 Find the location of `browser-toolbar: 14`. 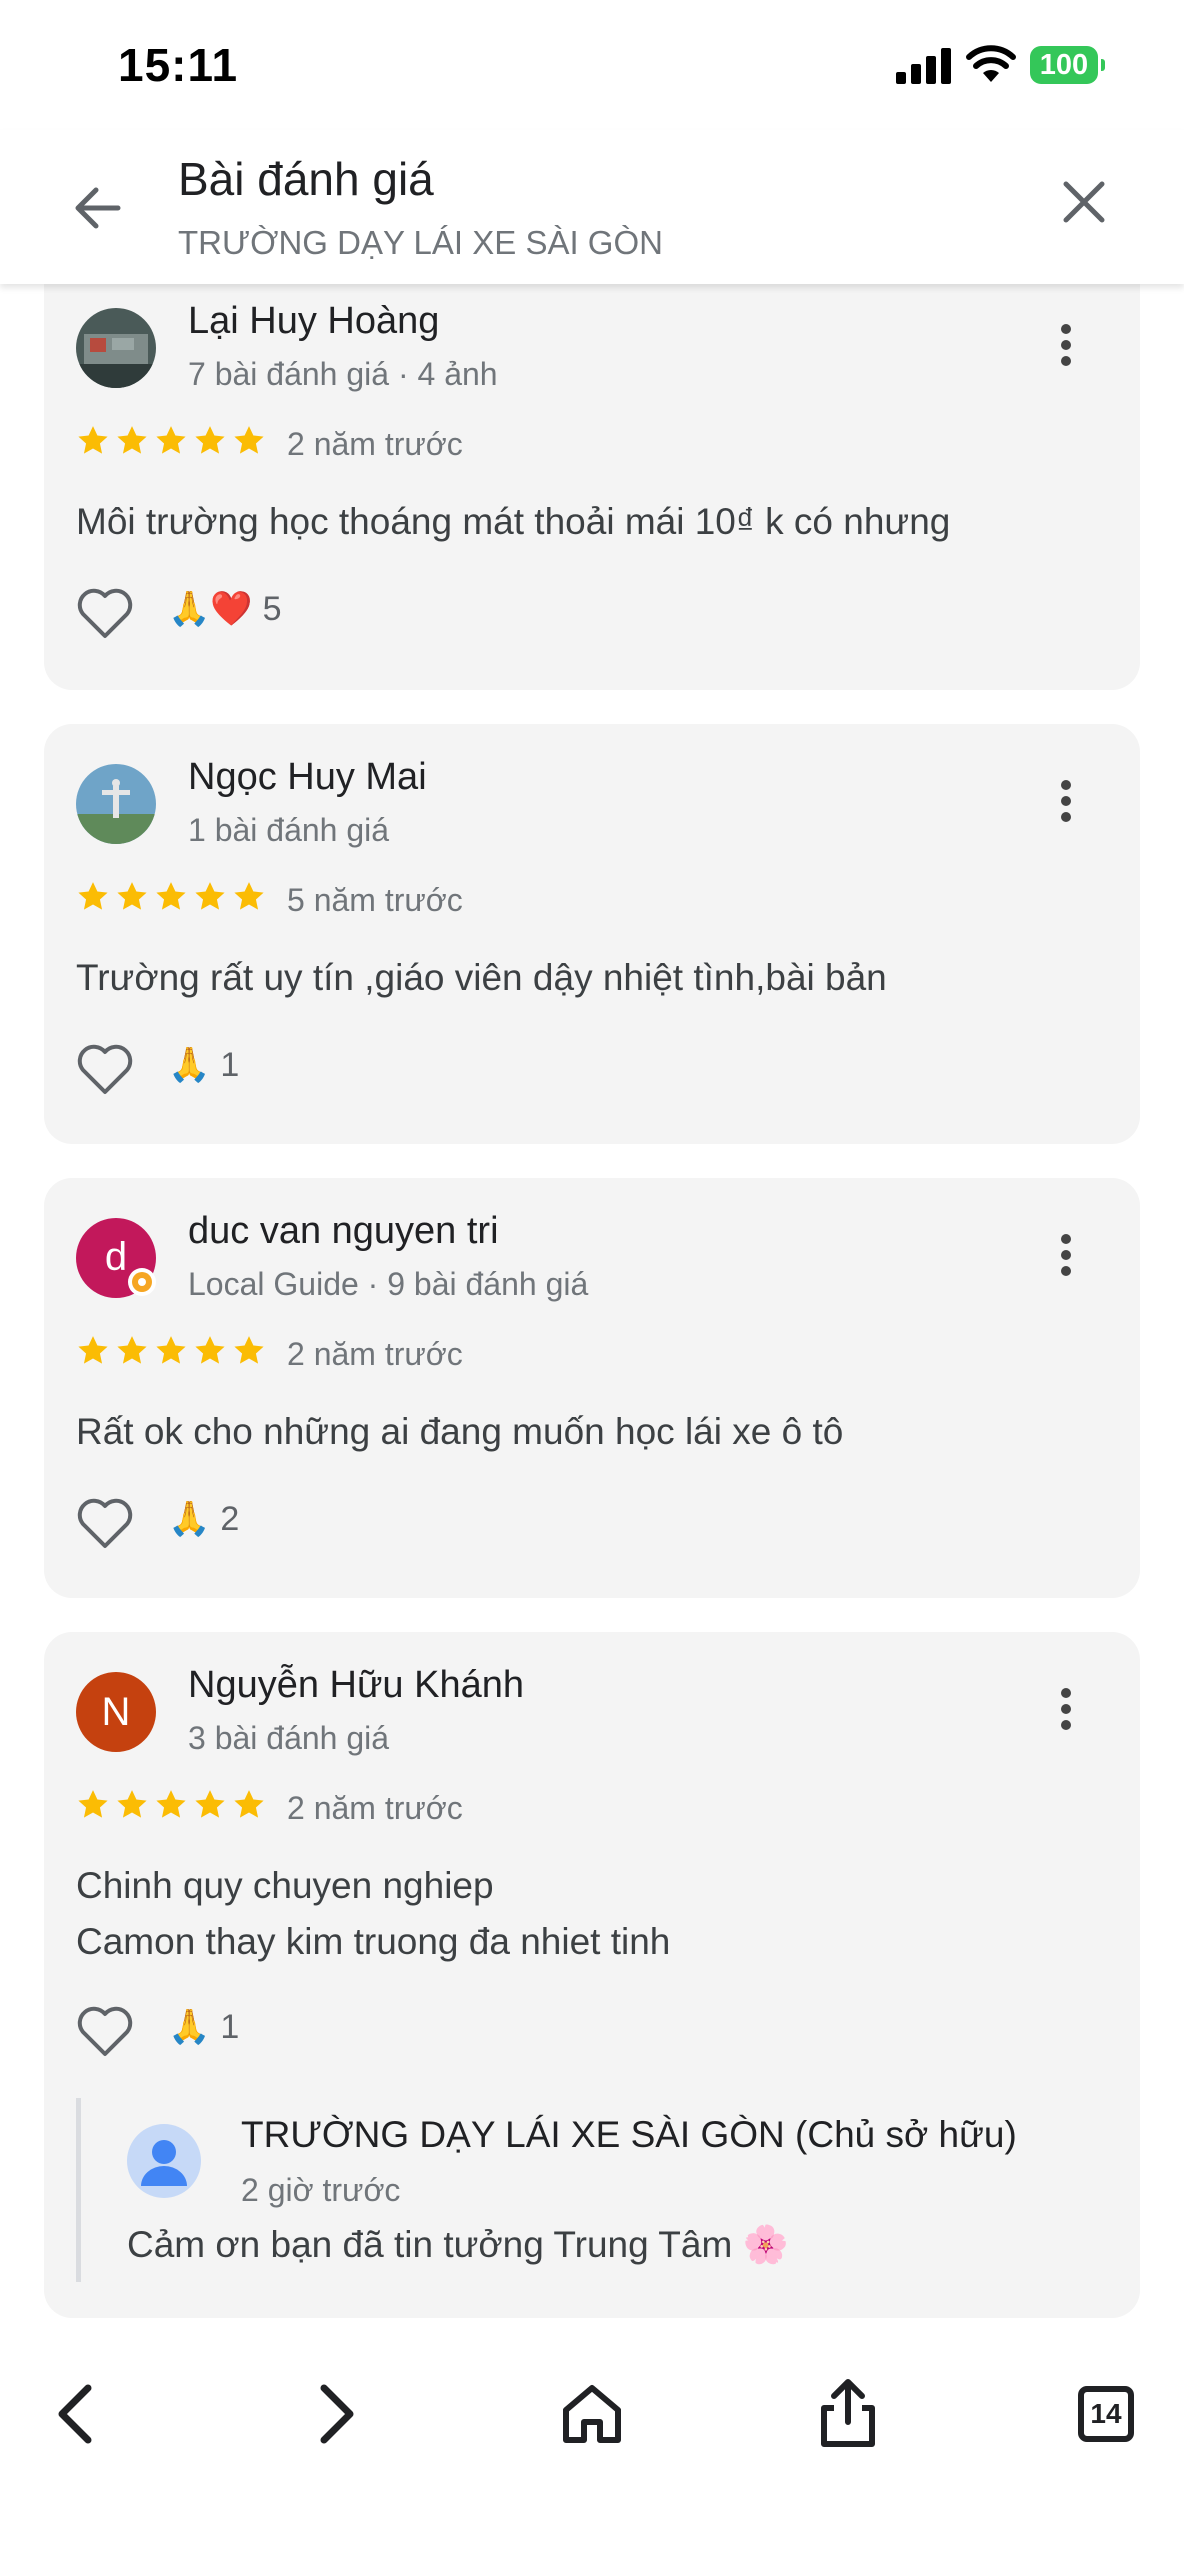

browser-toolbar: 14 is located at coordinates (592, 2444).